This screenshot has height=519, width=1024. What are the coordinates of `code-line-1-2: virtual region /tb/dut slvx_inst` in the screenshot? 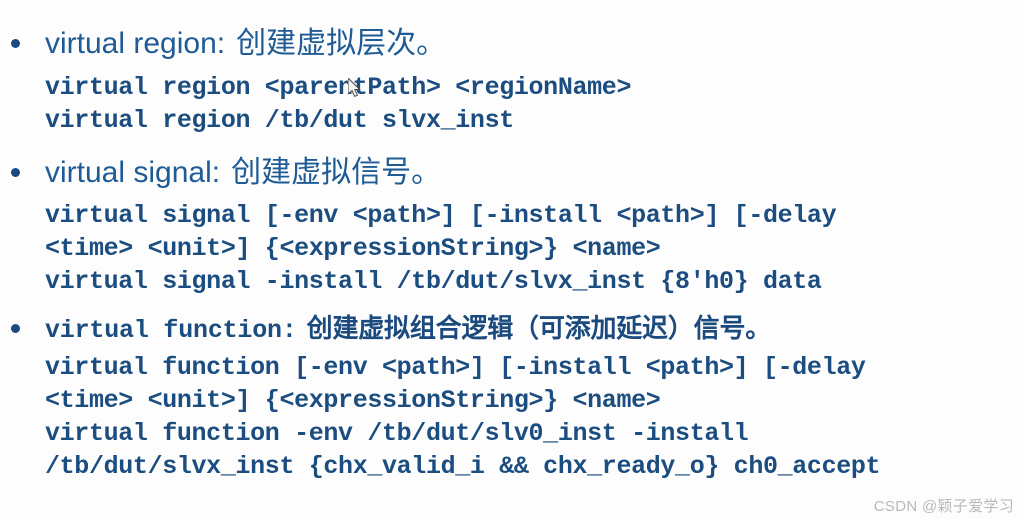 It's located at (279, 120).